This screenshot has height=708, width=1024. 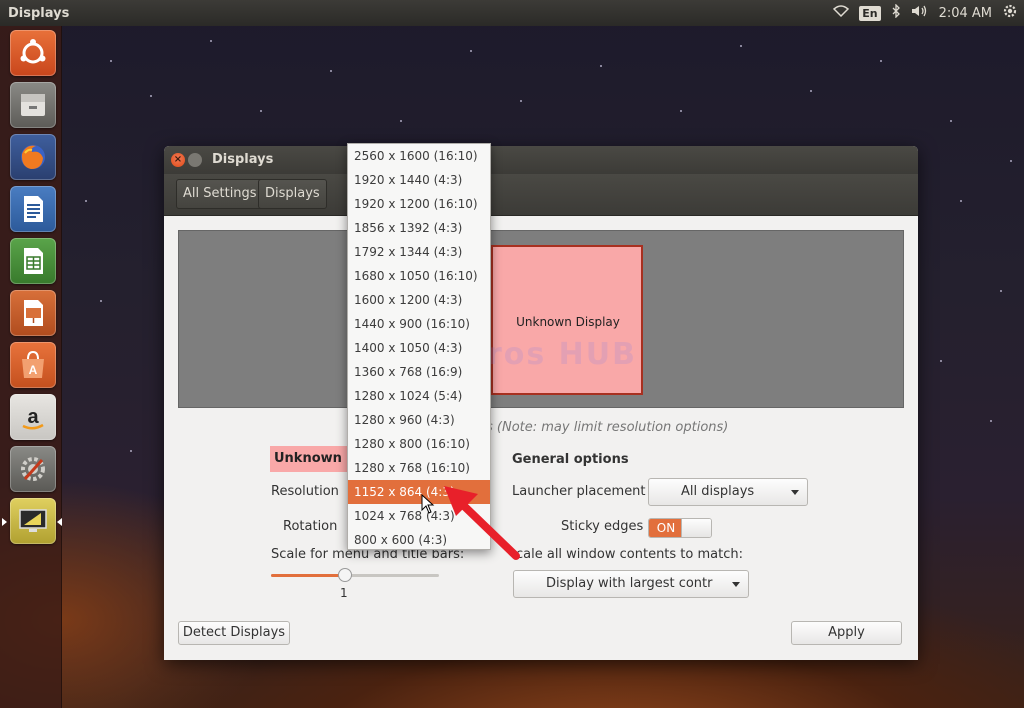 I want to click on resolution-label: Resolution, so click(x=305, y=491).